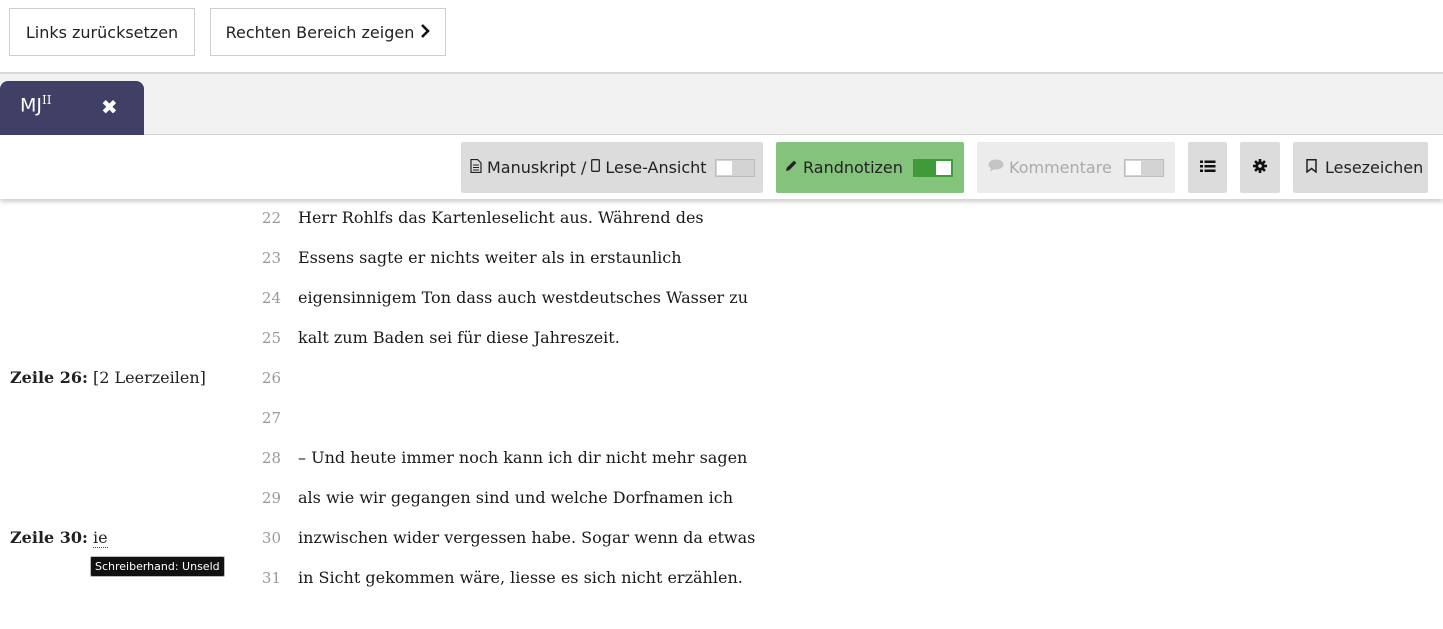 The image size is (1443, 629). Describe the element at coordinates (49, 537) in the screenshot. I see `margin-note-label: Zeile 30:` at that location.